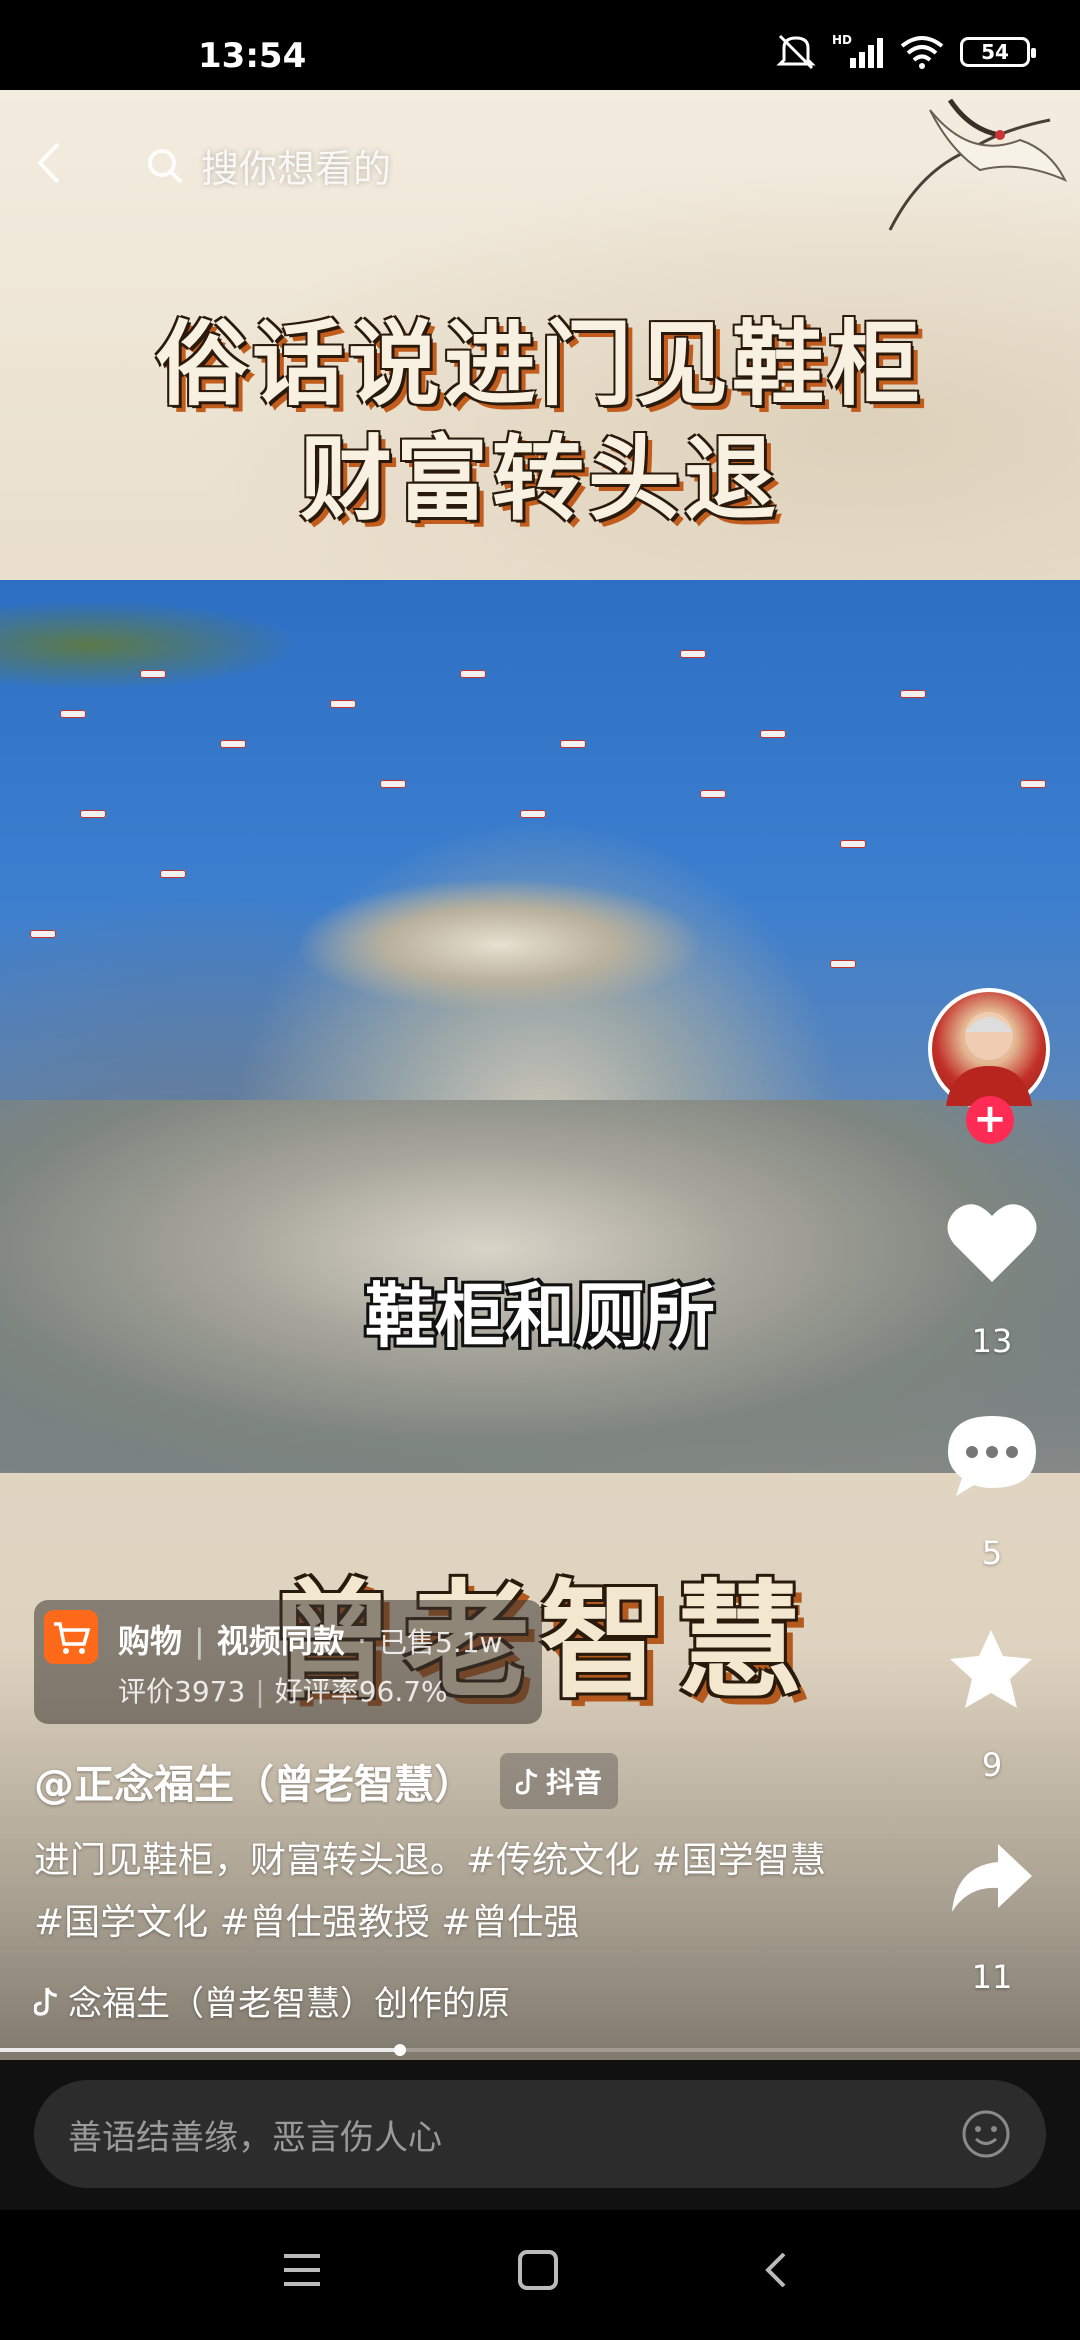 This screenshot has width=1080, height=2340. What do you see at coordinates (280, 1641) in the screenshot?
I see `shop-product: 视频同款` at bounding box center [280, 1641].